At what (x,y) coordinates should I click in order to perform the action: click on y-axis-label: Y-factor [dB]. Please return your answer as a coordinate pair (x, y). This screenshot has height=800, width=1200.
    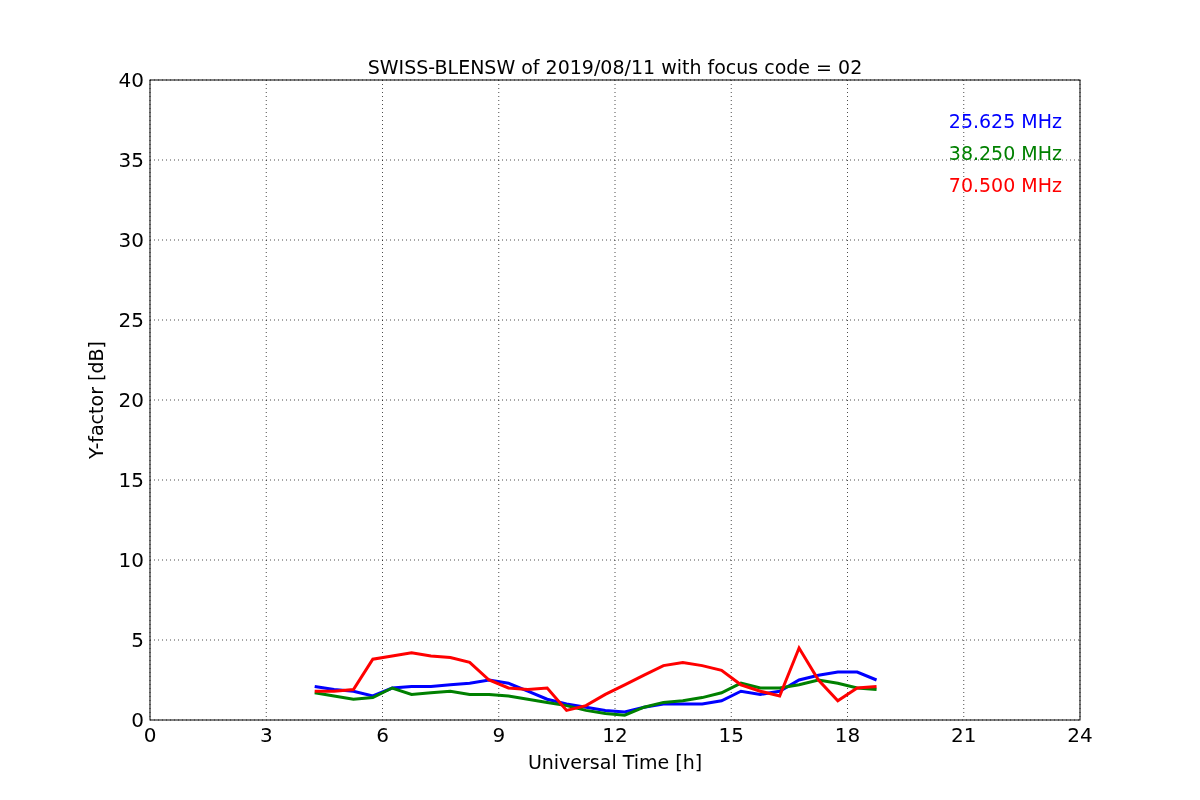
    Looking at the image, I should click on (96, 400).